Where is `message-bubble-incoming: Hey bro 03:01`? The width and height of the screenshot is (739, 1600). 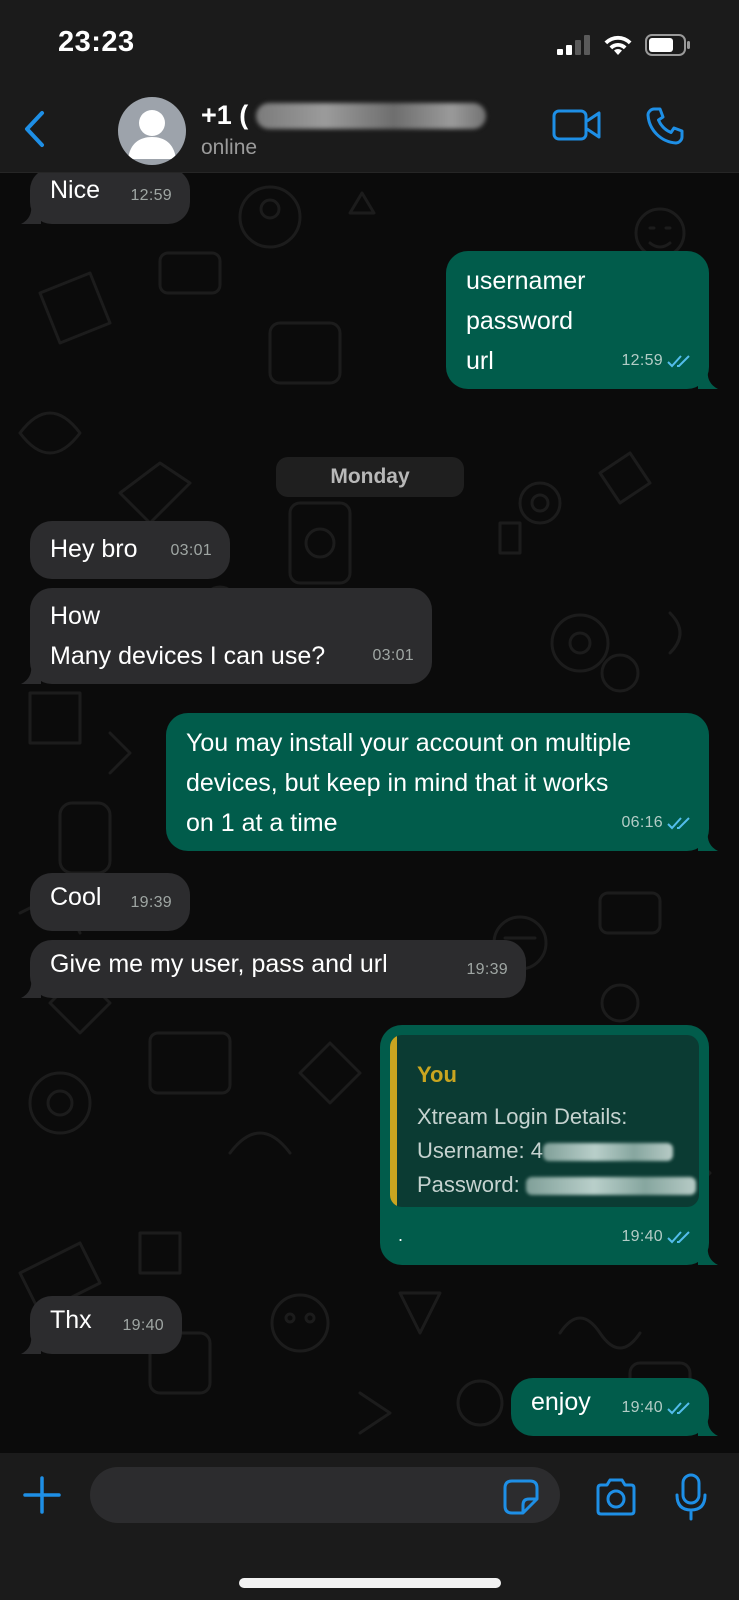
message-bubble-incoming: Hey bro 03:01 is located at coordinates (130, 550).